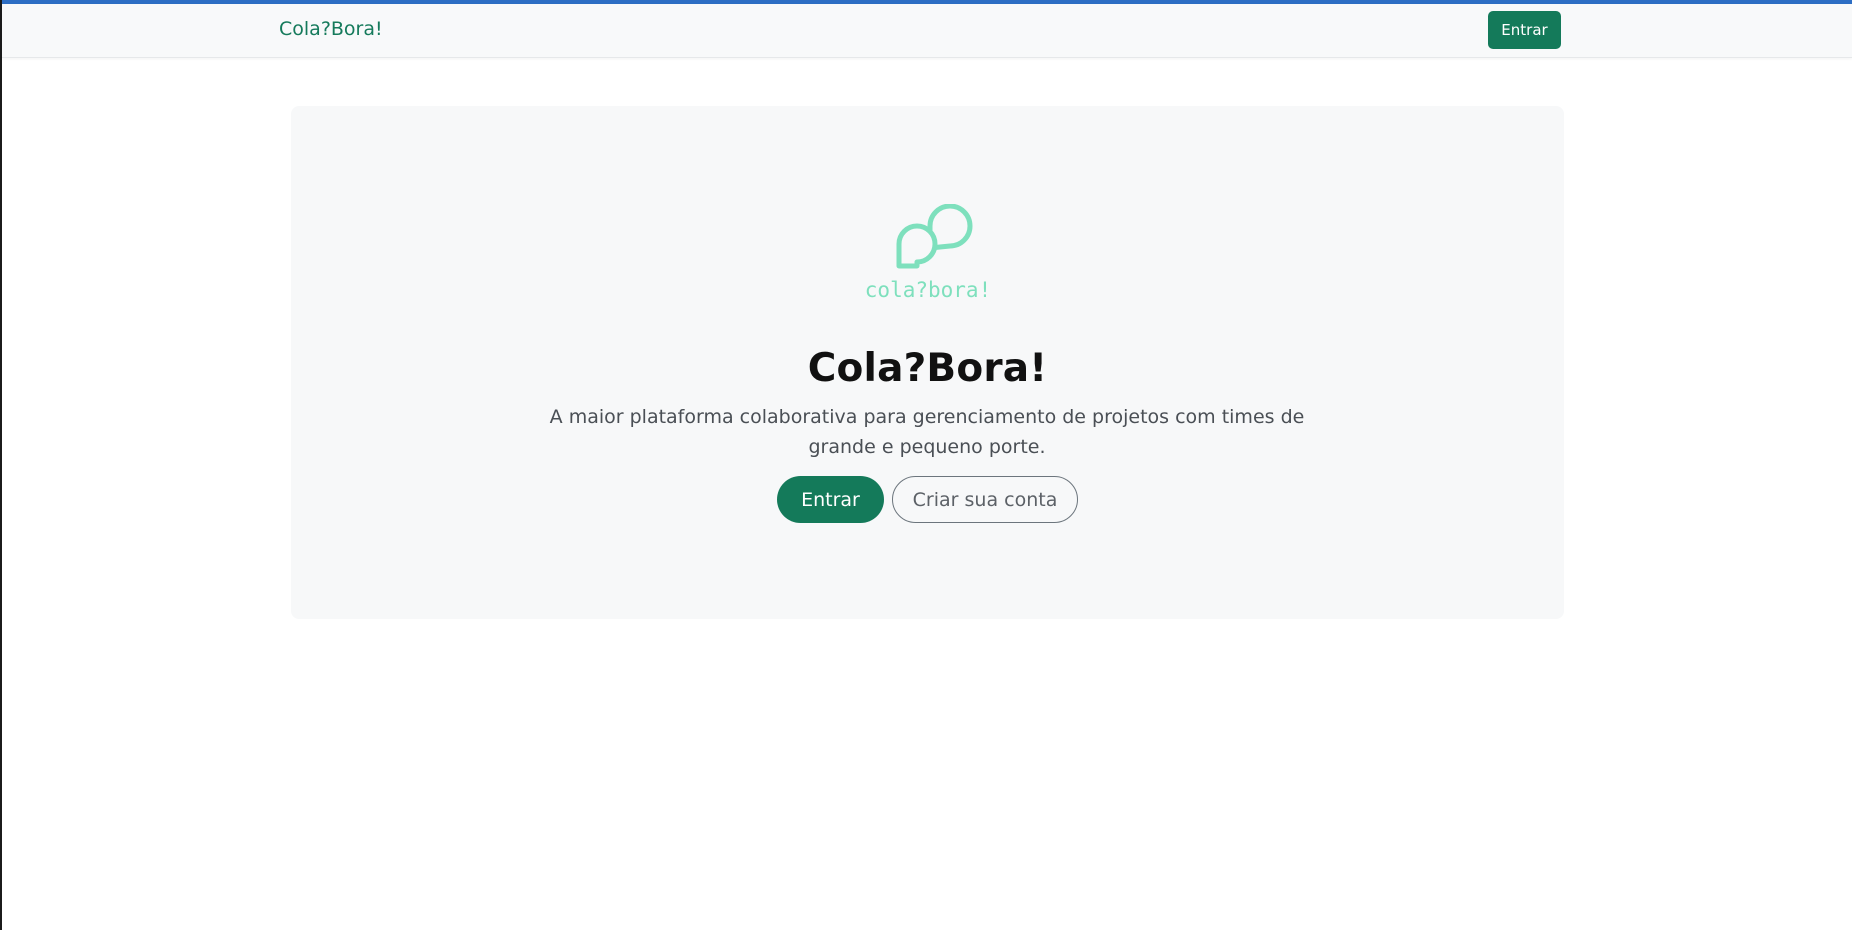 Image resolution: width=1852 pixels, height=930 pixels. I want to click on hero-title: Cola?Bora!, so click(927, 368).